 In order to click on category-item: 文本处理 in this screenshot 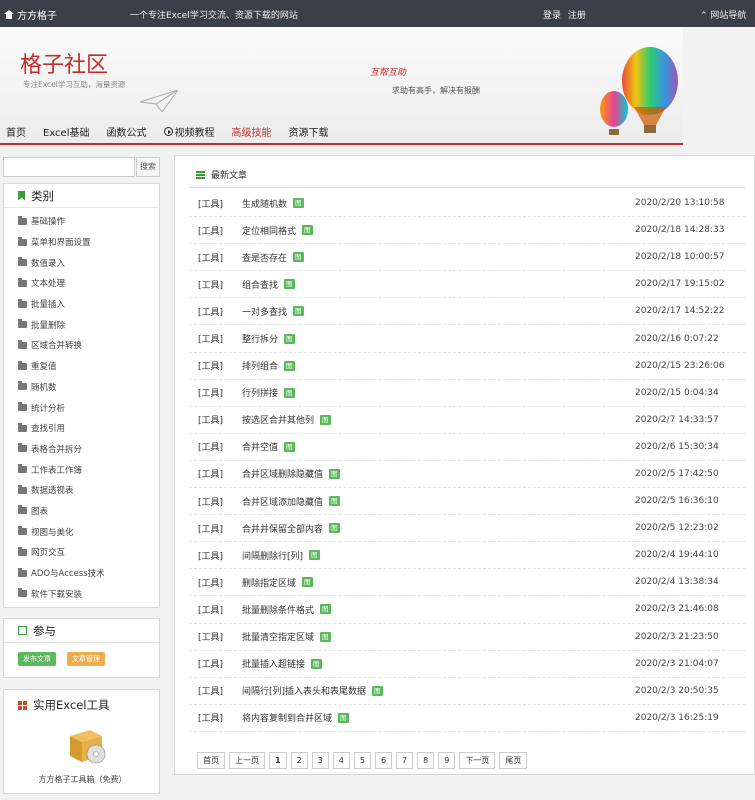, I will do `click(81, 283)`.